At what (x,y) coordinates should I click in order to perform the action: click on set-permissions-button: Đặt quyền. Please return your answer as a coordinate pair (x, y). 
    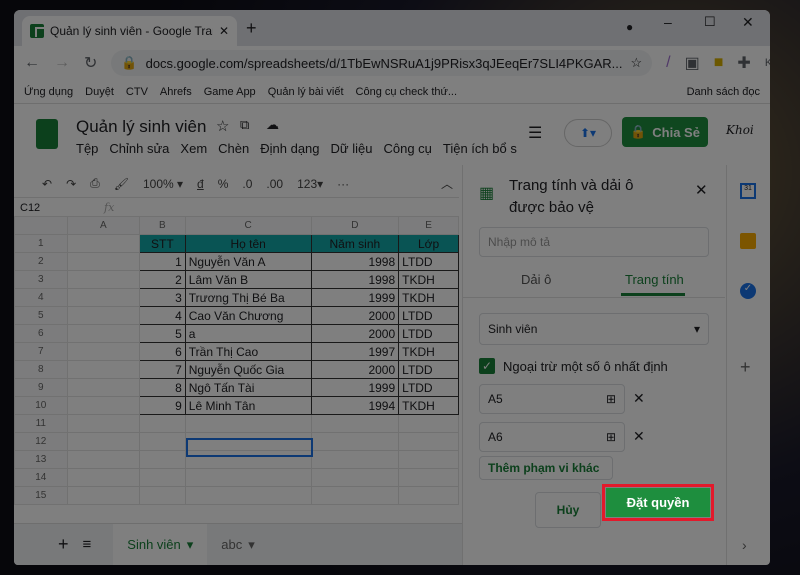
    Looking at the image, I should click on (658, 502).